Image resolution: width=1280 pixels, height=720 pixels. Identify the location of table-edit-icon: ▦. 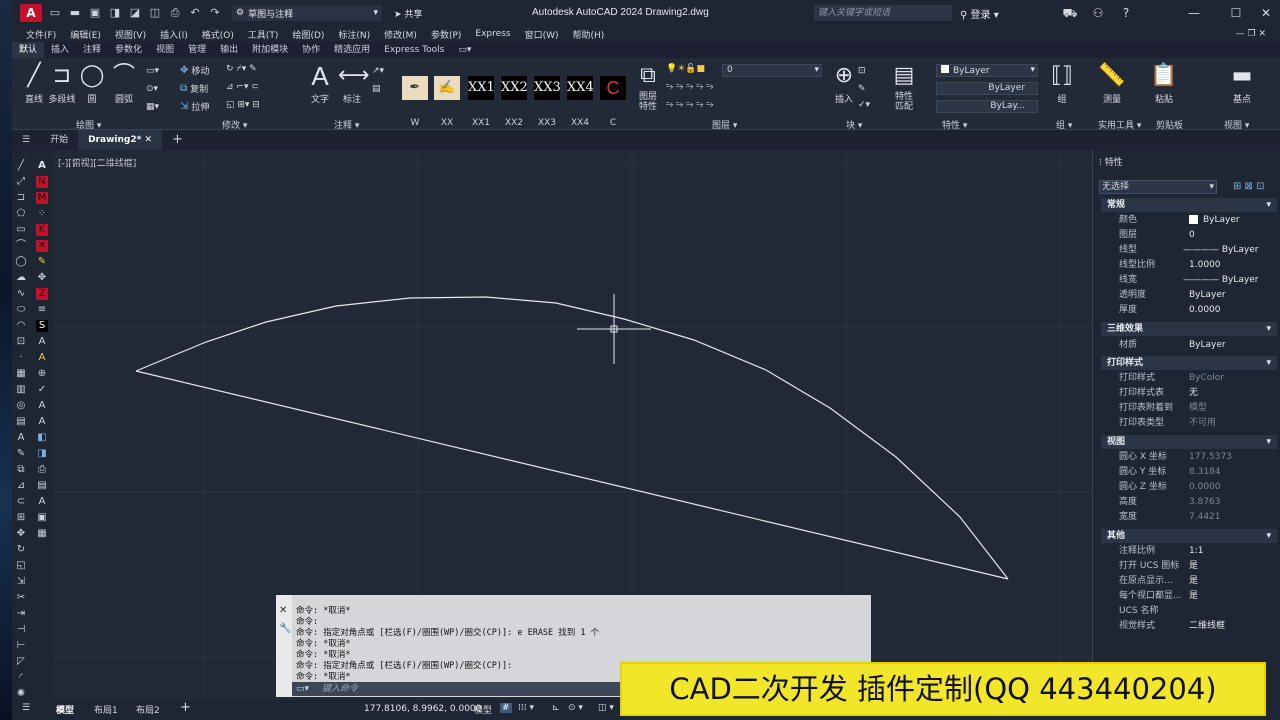
(42, 534).